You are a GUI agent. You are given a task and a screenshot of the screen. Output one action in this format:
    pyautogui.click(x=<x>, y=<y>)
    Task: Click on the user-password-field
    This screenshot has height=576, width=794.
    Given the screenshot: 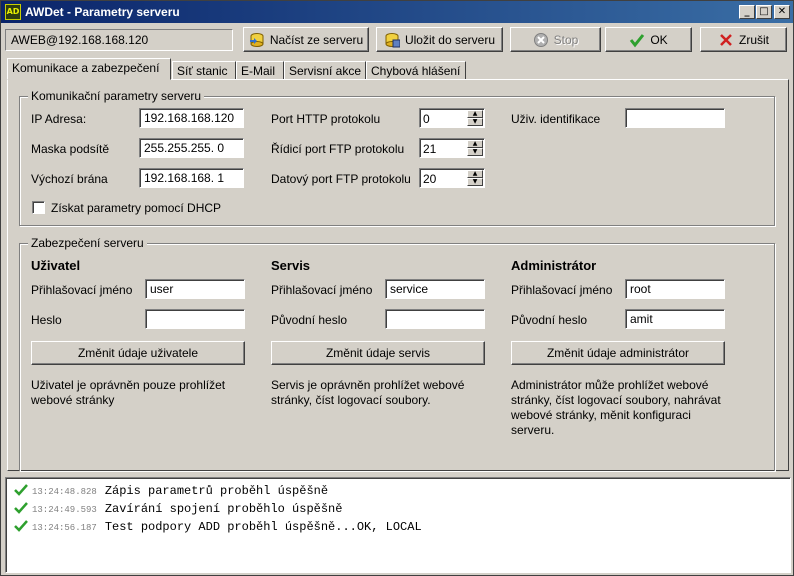 What is the action you would take?
    pyautogui.click(x=195, y=319)
    